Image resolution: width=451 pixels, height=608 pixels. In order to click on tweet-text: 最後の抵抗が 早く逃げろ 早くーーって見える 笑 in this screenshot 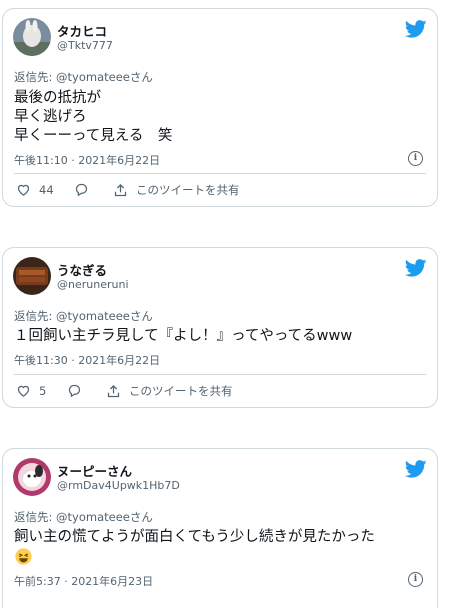, I will do `click(93, 117)`.